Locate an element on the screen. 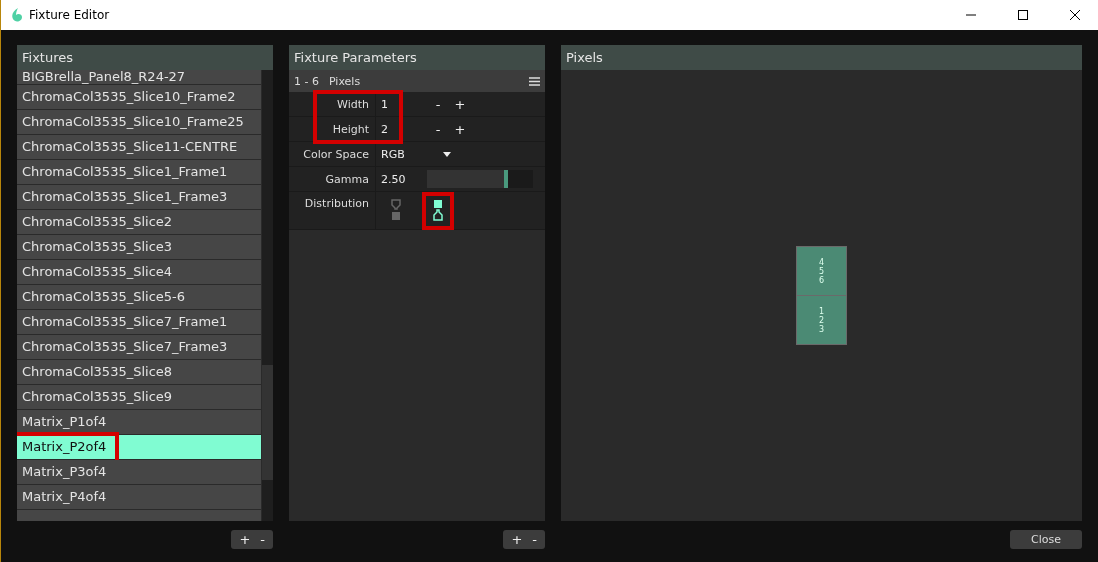  fixture-item: BIGBrella_Panel8_R24-27 is located at coordinates (139, 77).